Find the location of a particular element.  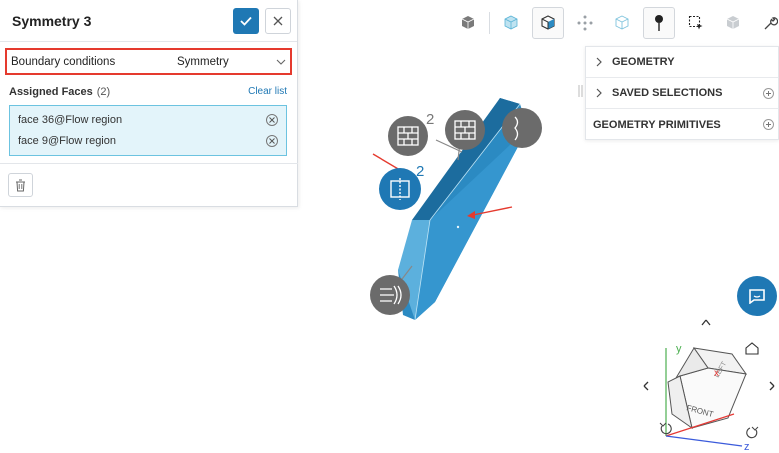

outlet-badge is located at coordinates (390, 295).